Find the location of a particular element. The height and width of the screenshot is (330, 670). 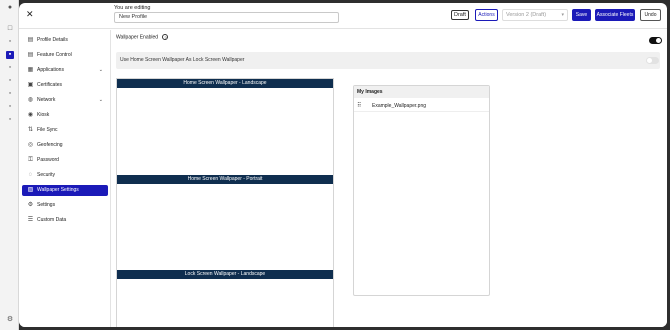

shield-icon: ◌ is located at coordinates (30, 175).